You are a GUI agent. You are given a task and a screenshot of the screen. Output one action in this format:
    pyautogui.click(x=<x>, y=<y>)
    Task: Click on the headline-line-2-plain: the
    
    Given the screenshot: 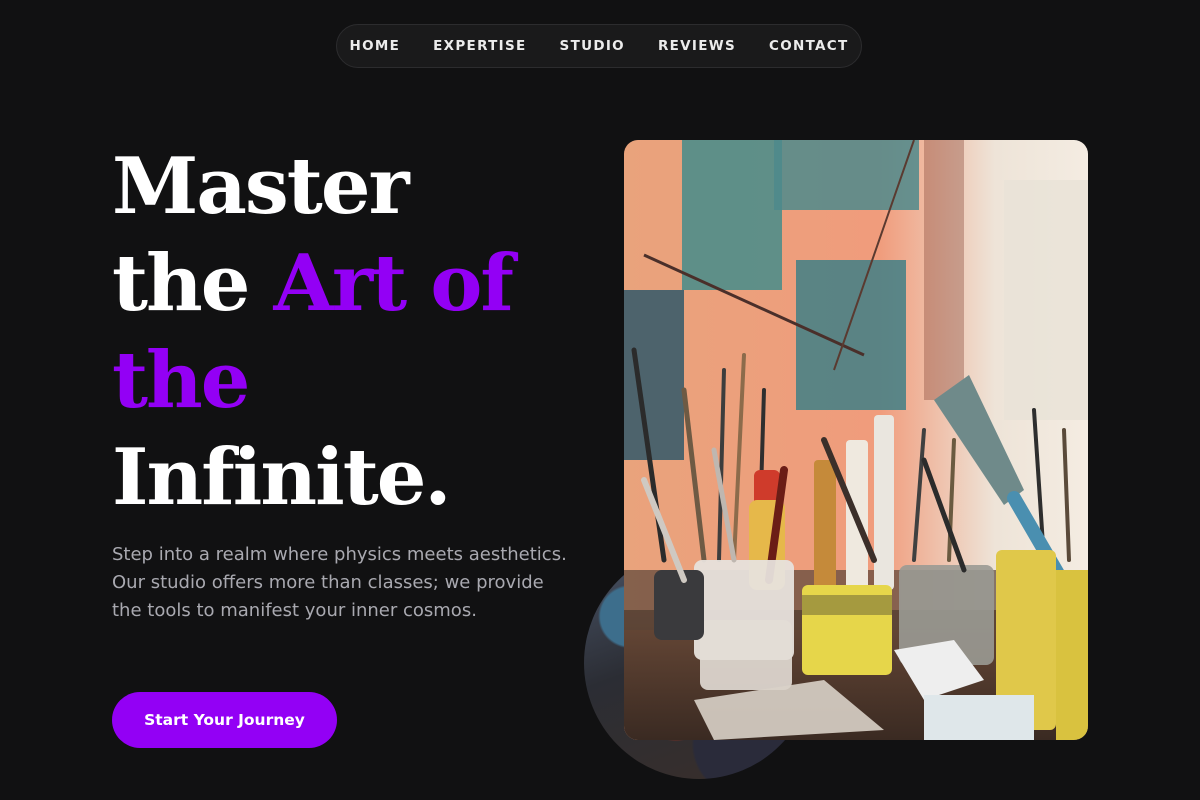 What is the action you would take?
    pyautogui.click(x=193, y=283)
    